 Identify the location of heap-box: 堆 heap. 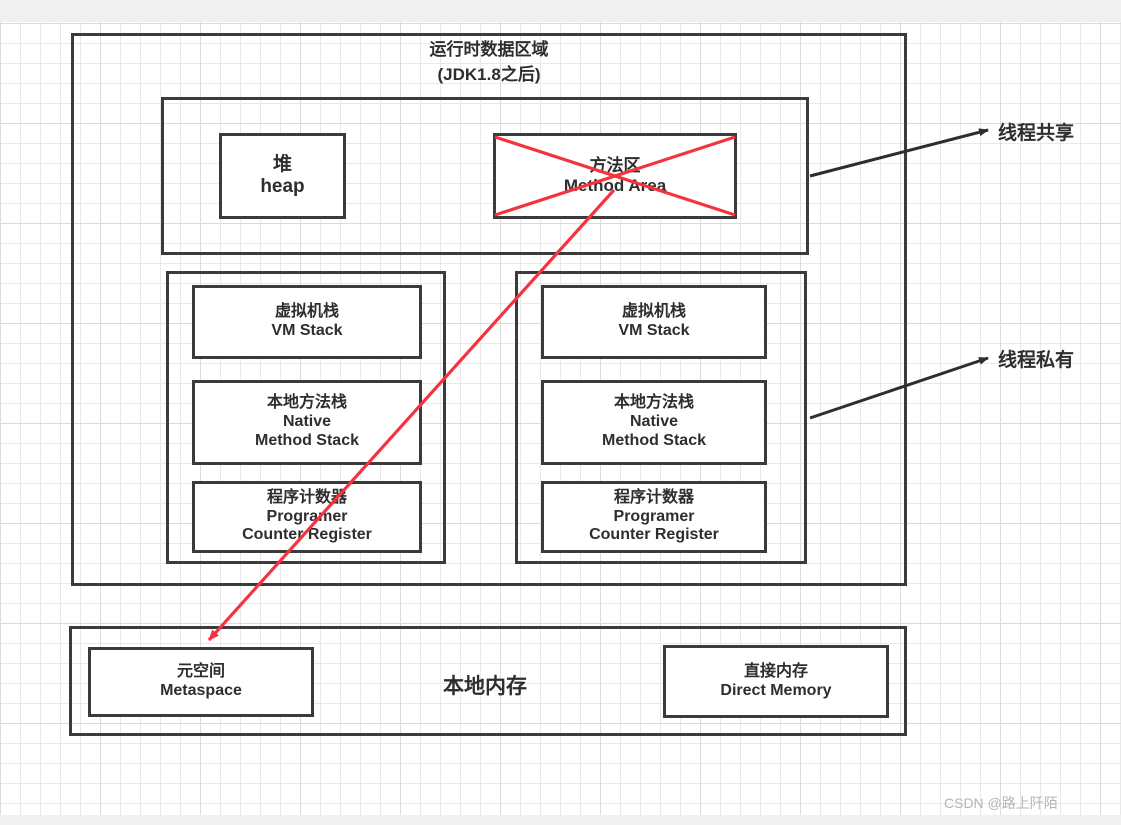
(282, 176).